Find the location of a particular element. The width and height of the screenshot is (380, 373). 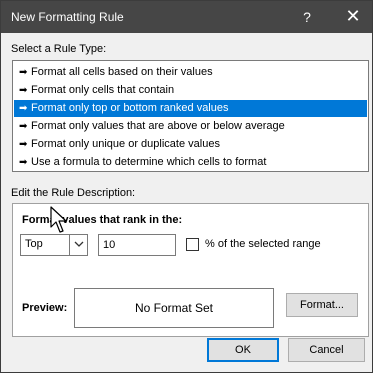

rule-type-label: Select a Rule Type: is located at coordinates (59, 49).